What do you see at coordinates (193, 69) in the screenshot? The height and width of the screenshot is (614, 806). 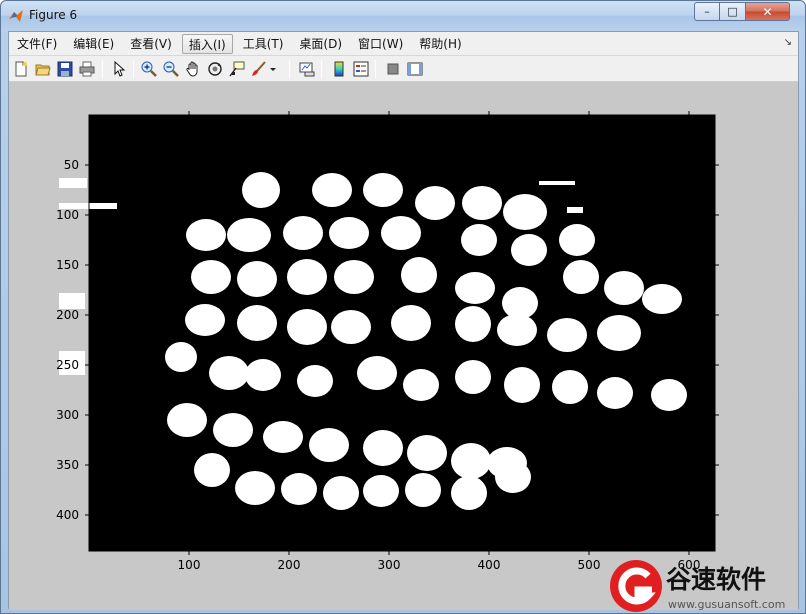 I see `pan-hand-icon` at bounding box center [193, 69].